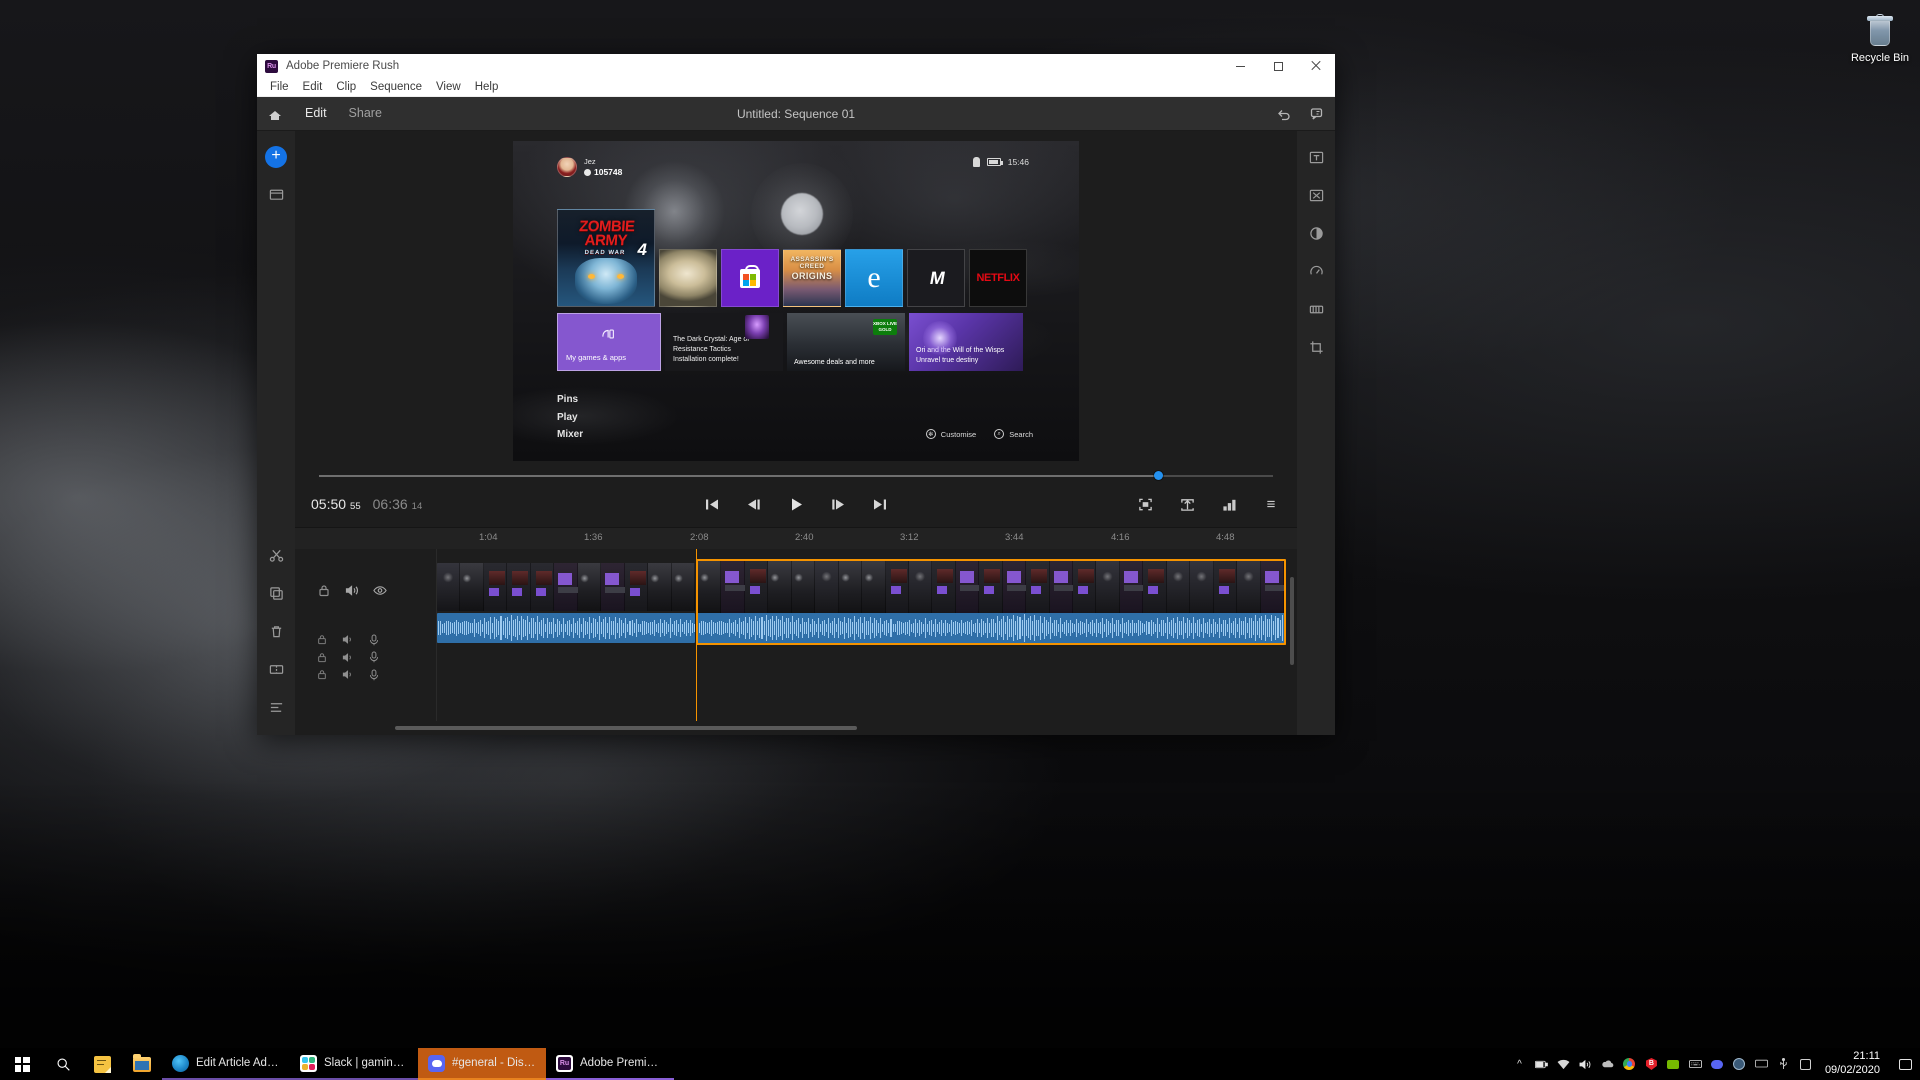 The image size is (1920, 1080). Describe the element at coordinates (366, 504) in the screenshot. I see `timecode-display: 05:50 55 06:36 14` at that location.